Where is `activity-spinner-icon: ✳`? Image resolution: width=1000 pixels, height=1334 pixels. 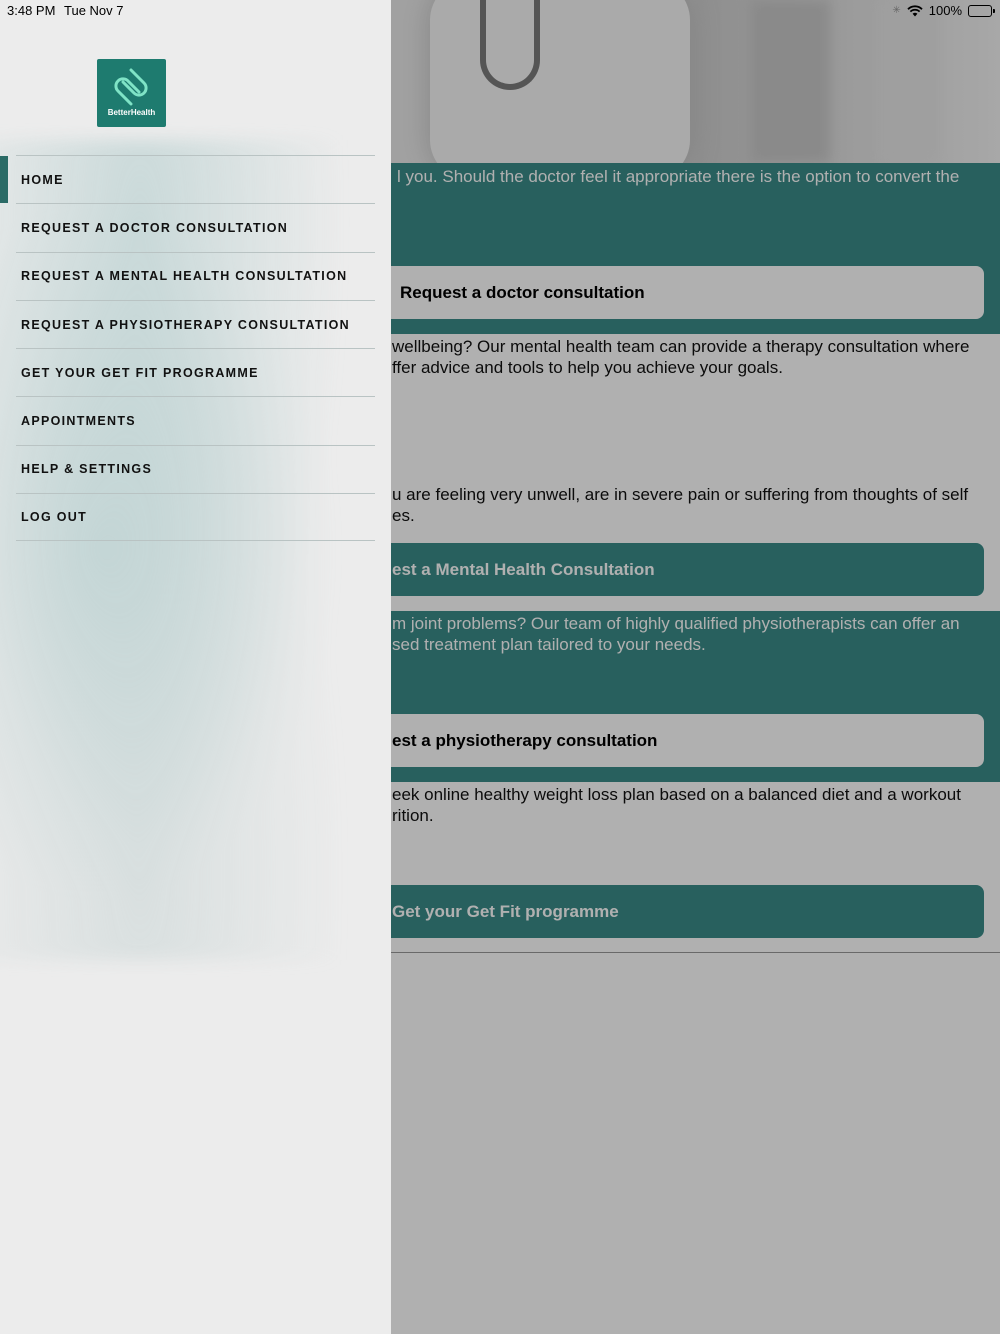
activity-spinner-icon: ✳ is located at coordinates (896, 10).